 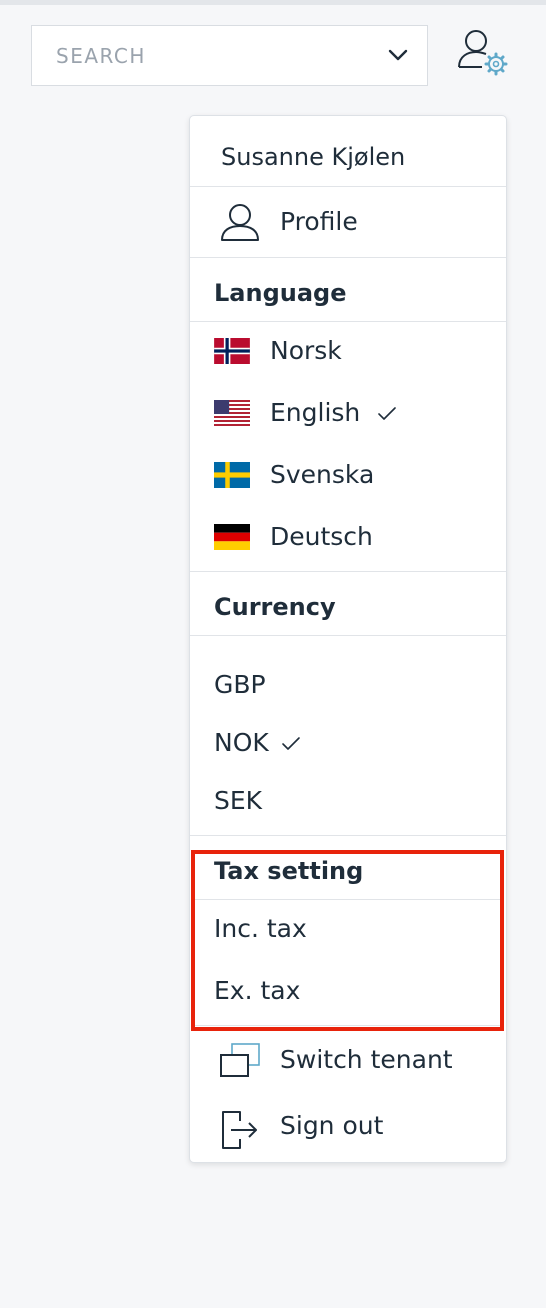 What do you see at coordinates (232, 475) in the screenshot?
I see `sweden-flag-icon` at bounding box center [232, 475].